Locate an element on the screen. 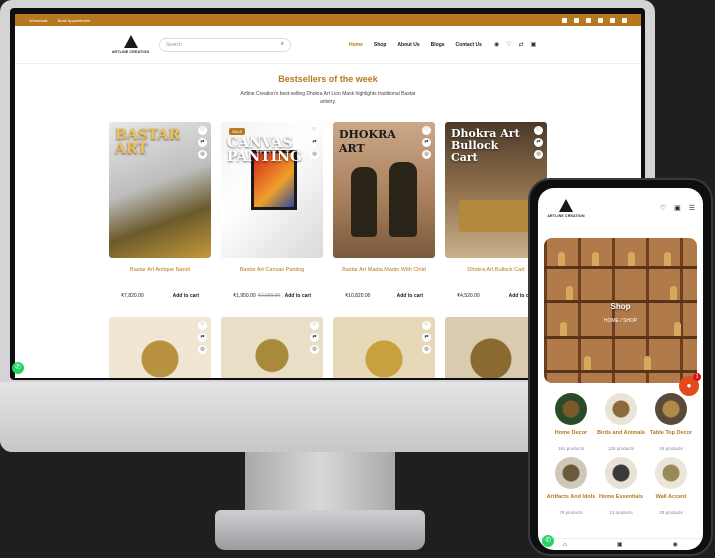  logo-text: ARTLINE CREATION is located at coordinates (566, 215).